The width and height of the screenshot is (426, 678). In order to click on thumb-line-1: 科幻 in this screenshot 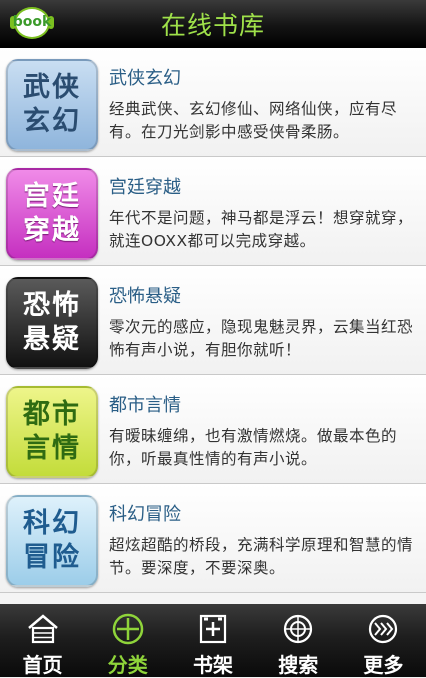, I will do `click(52, 523)`.